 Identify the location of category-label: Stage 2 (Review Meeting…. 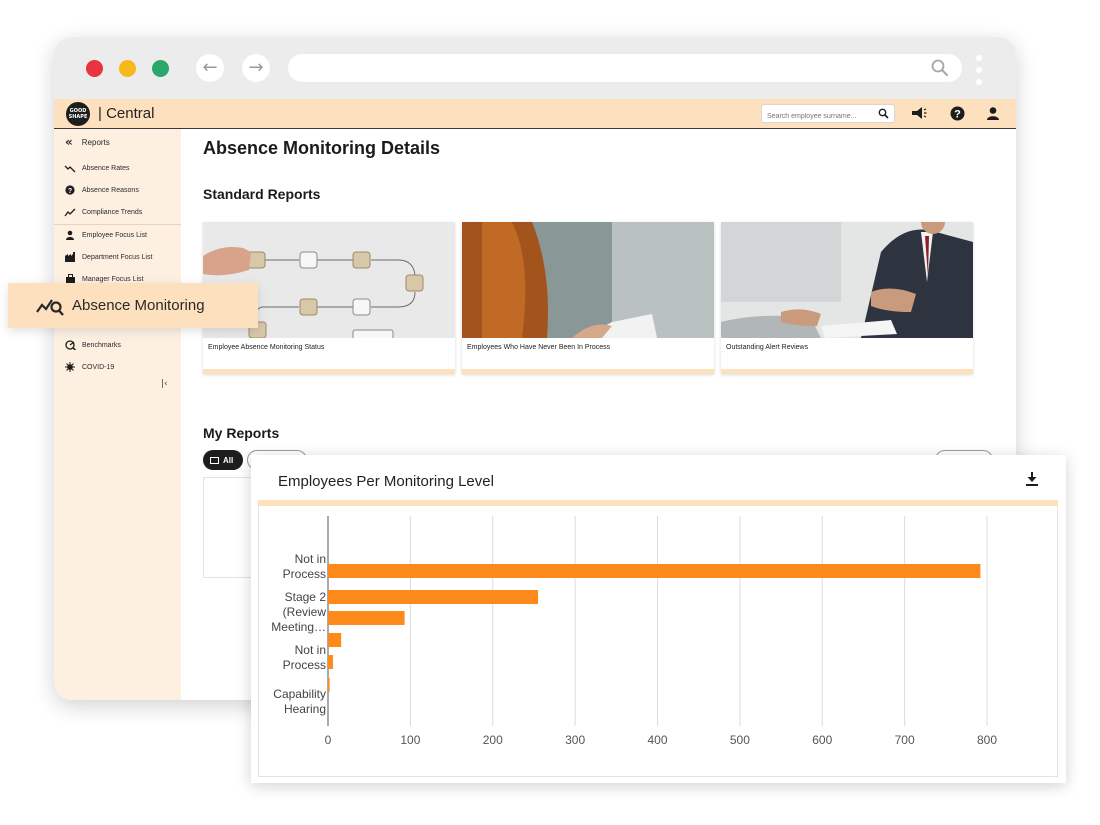
(298, 612).